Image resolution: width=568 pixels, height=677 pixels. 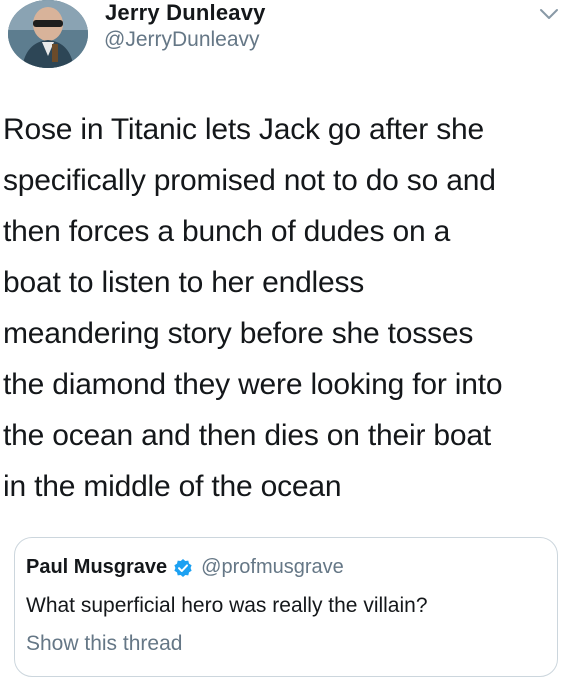 I want to click on verified-badge-icon, so click(x=183, y=568).